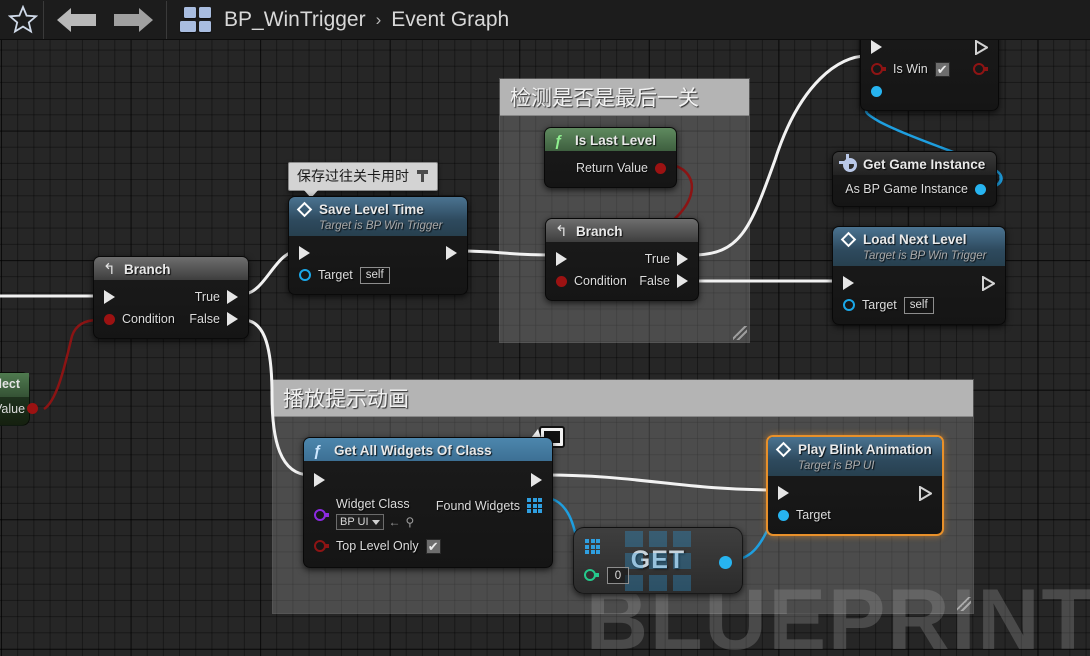 The height and width of the screenshot is (656, 1090). What do you see at coordinates (477, 505) in the screenshot?
I see `pin-label-found-widgets: Found Widgets` at bounding box center [477, 505].